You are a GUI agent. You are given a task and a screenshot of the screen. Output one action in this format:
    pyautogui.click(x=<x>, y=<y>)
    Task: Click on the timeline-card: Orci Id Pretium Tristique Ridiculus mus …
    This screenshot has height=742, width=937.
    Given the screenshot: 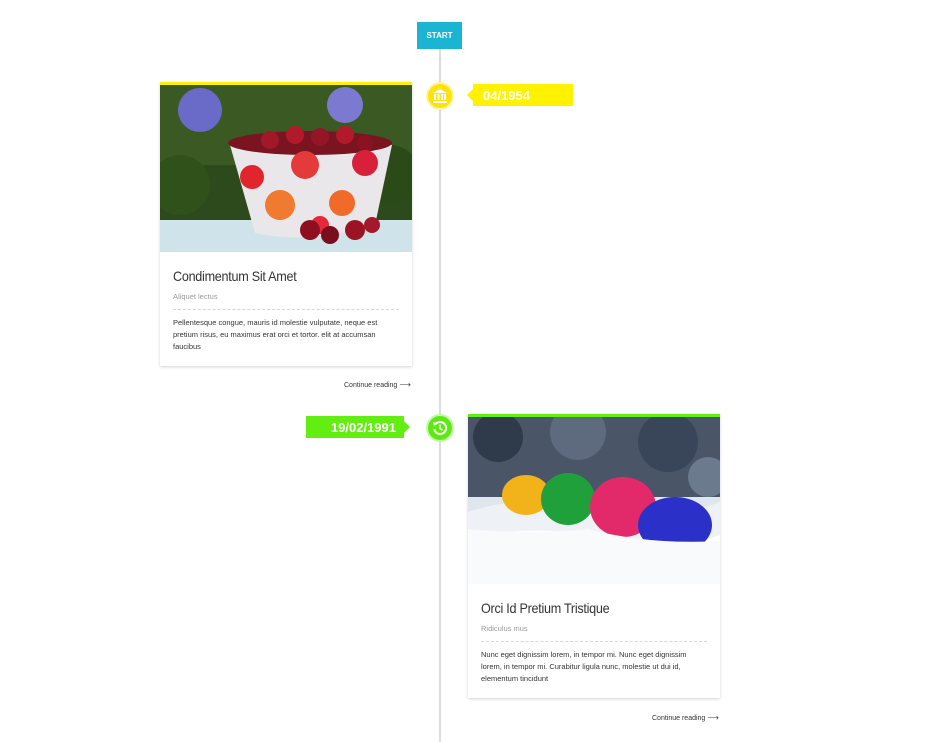 What is the action you would take?
    pyautogui.click(x=594, y=556)
    